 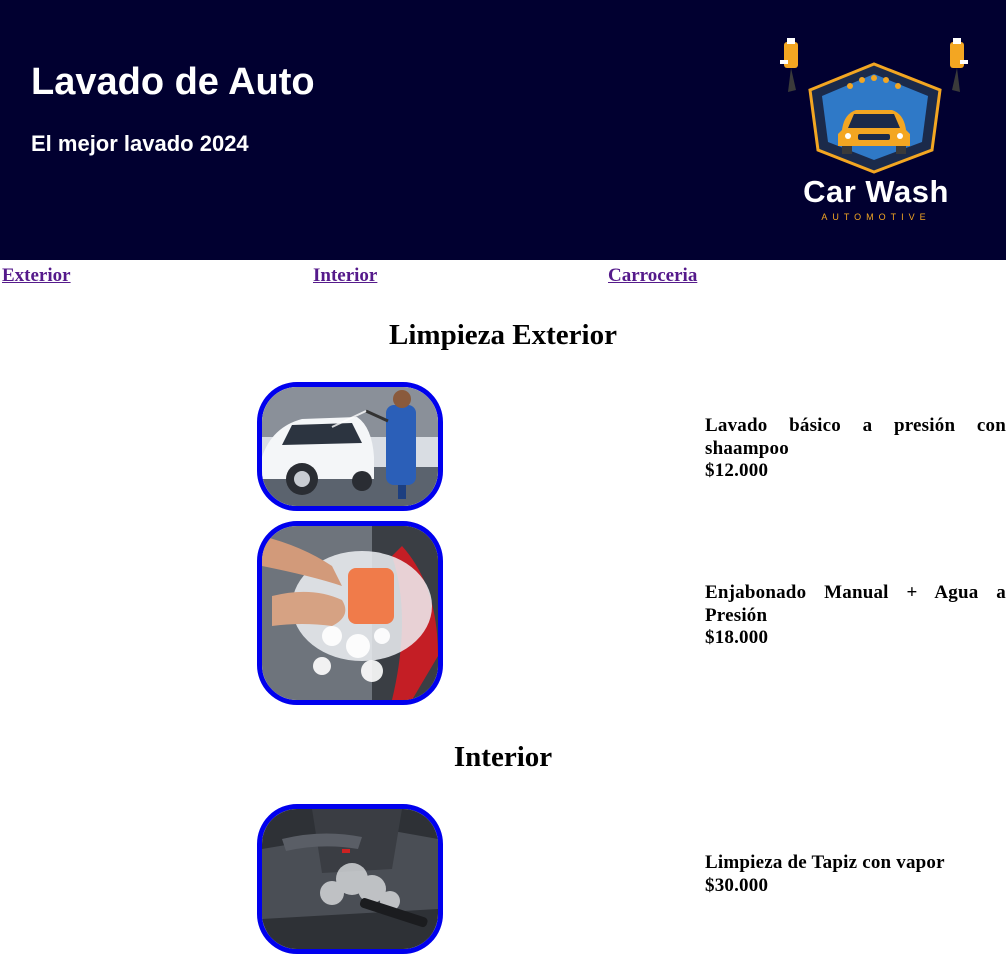 I want to click on service-name: Enjabonado Manual + Agua a Presión, so click(x=855, y=604).